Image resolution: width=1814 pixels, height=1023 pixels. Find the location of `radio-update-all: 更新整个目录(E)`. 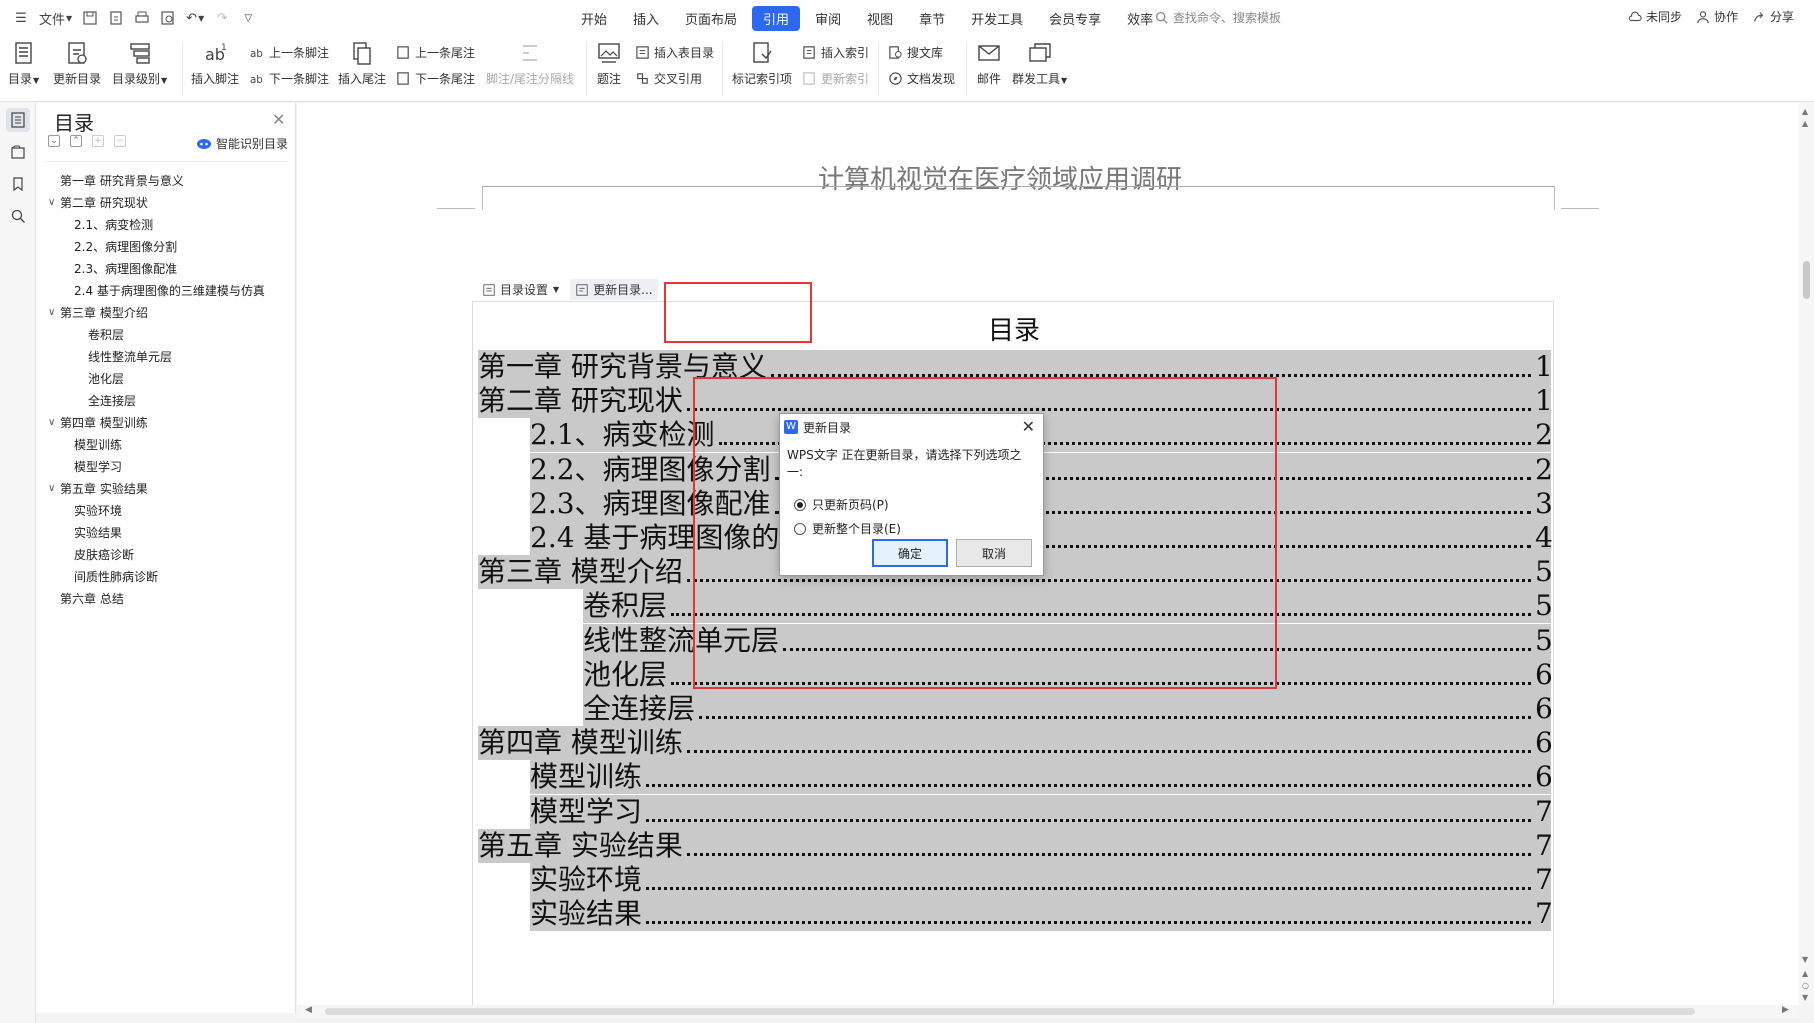

radio-update-all: 更新整个目录(E) is located at coordinates (847, 528).